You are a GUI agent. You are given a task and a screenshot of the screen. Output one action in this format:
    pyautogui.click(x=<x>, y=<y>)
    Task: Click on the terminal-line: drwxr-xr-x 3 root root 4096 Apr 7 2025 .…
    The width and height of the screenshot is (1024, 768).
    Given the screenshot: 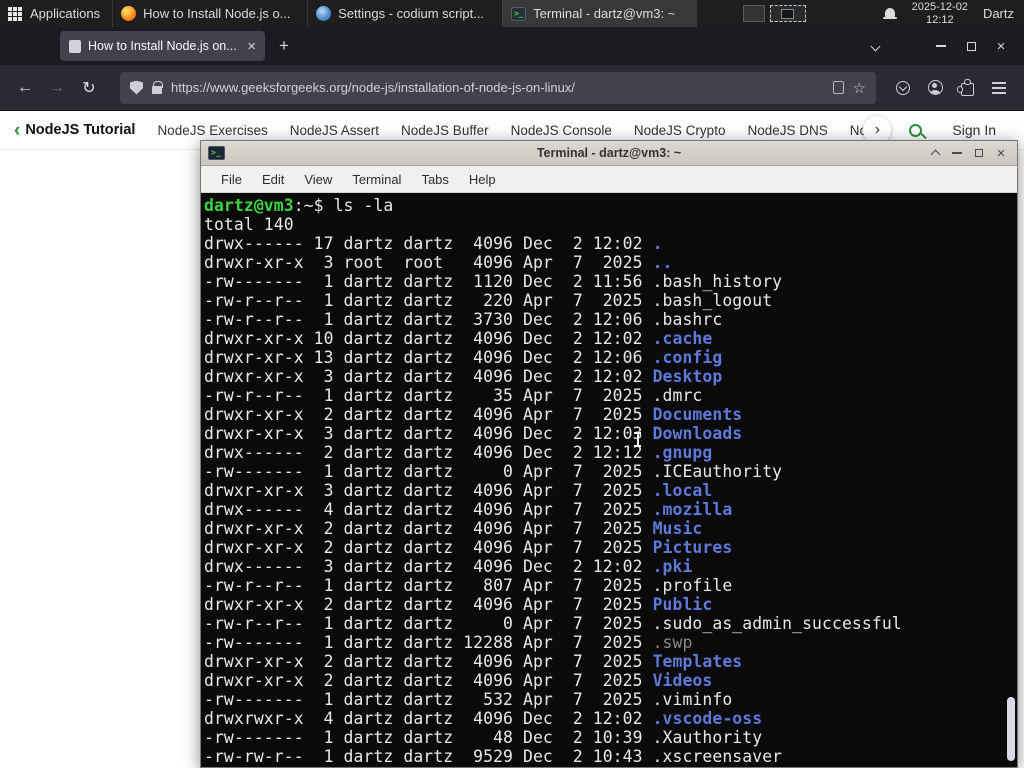 What is the action you would take?
    pyautogui.click(x=438, y=262)
    